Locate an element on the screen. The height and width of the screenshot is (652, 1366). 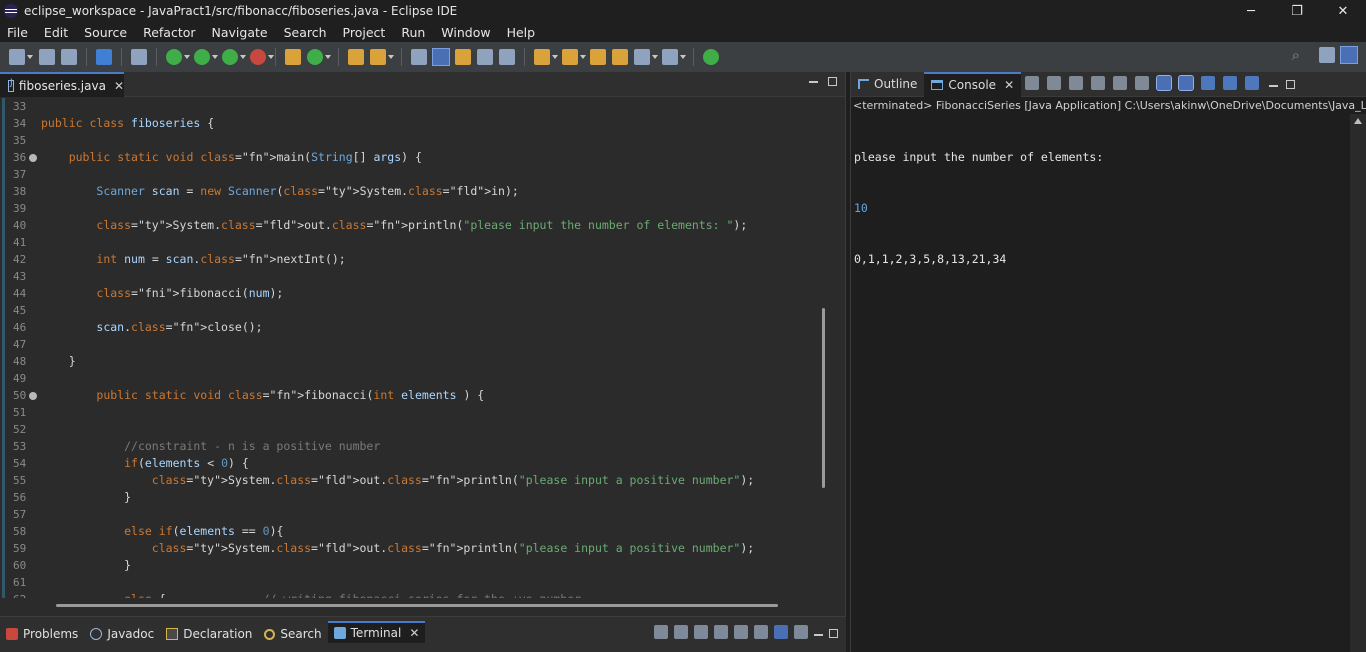
save-all-icon is located at coordinates (69, 57).